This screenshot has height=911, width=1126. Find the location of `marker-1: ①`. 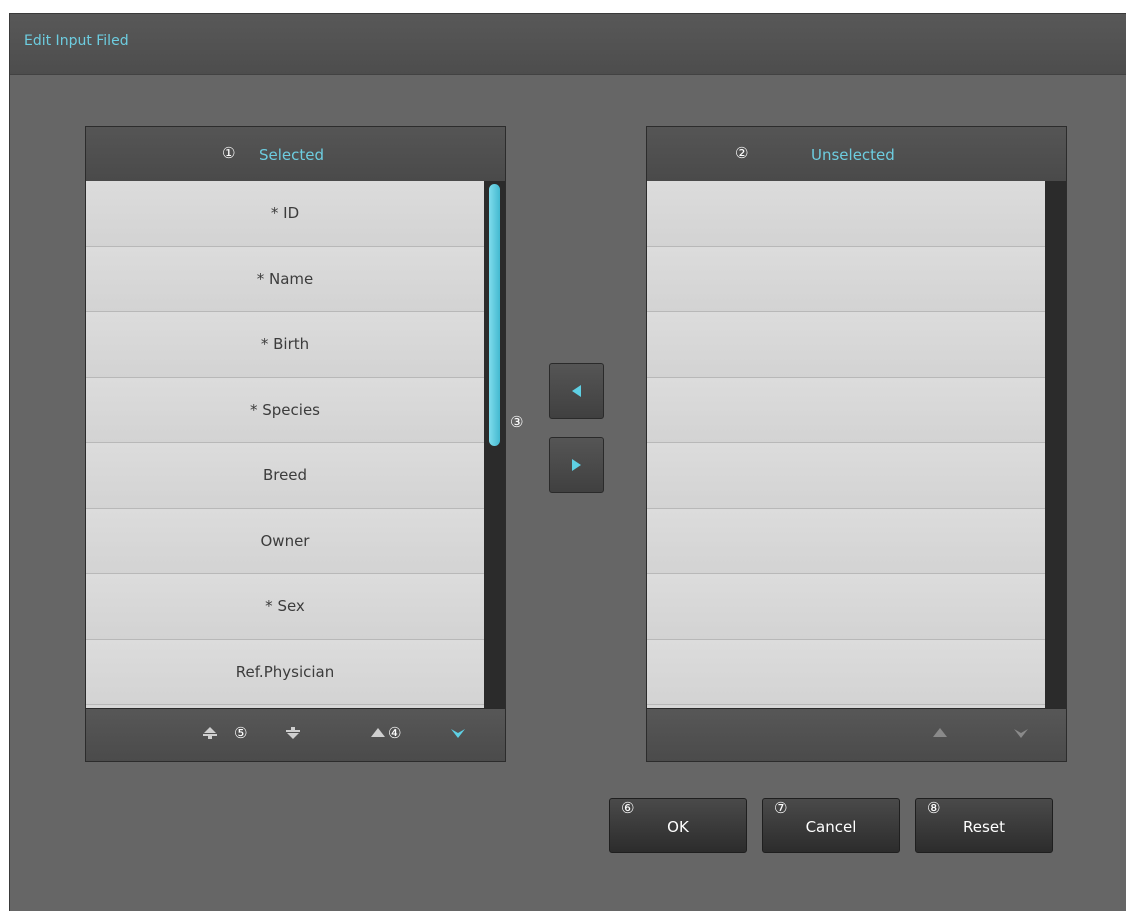

marker-1: ① is located at coordinates (229, 153).